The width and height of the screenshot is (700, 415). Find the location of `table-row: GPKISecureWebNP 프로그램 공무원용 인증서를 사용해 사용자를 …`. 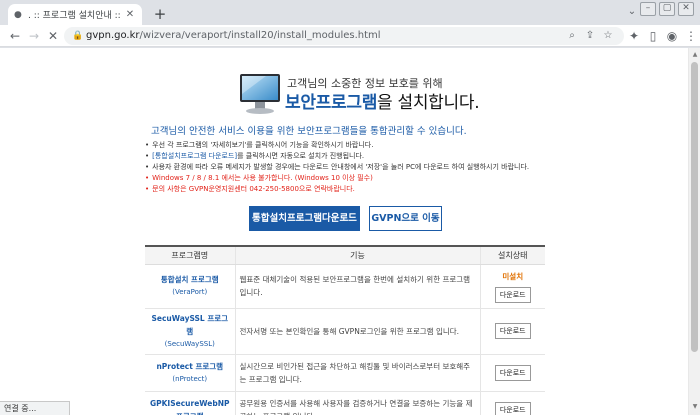

table-row: GPKISecureWebNP 프로그램 공무원용 인증서를 사용해 사용자를 … is located at coordinates (345, 403).